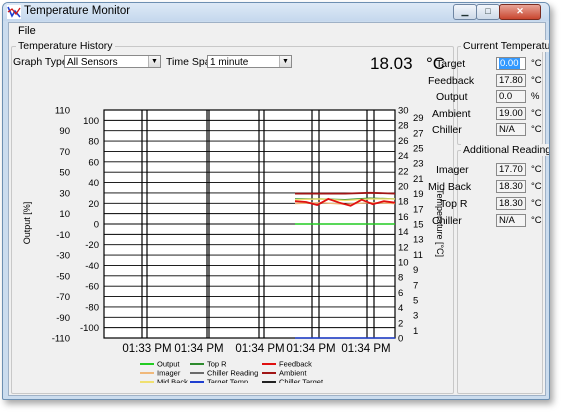 Image resolution: width=568 pixels, height=412 pixels. What do you see at coordinates (92, 266) in the screenshot?
I see `left-tick-inner: -40` at bounding box center [92, 266].